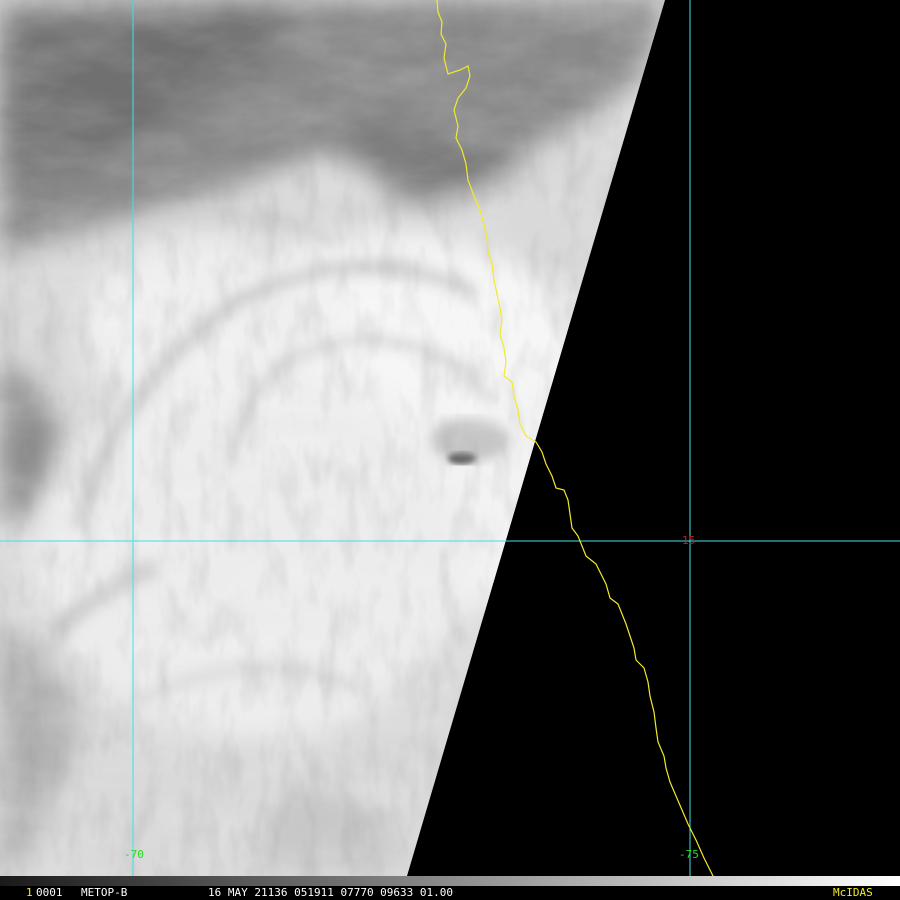 This screenshot has height=900, width=900. What do you see at coordinates (134, 854) in the screenshot?
I see `longitude-label-left: -70` at bounding box center [134, 854].